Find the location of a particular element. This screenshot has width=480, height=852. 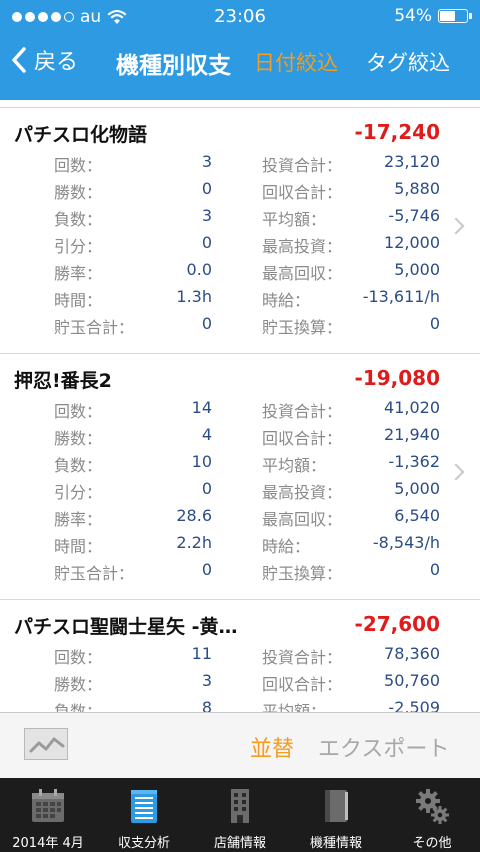

tab-other: その他 is located at coordinates (432, 815).